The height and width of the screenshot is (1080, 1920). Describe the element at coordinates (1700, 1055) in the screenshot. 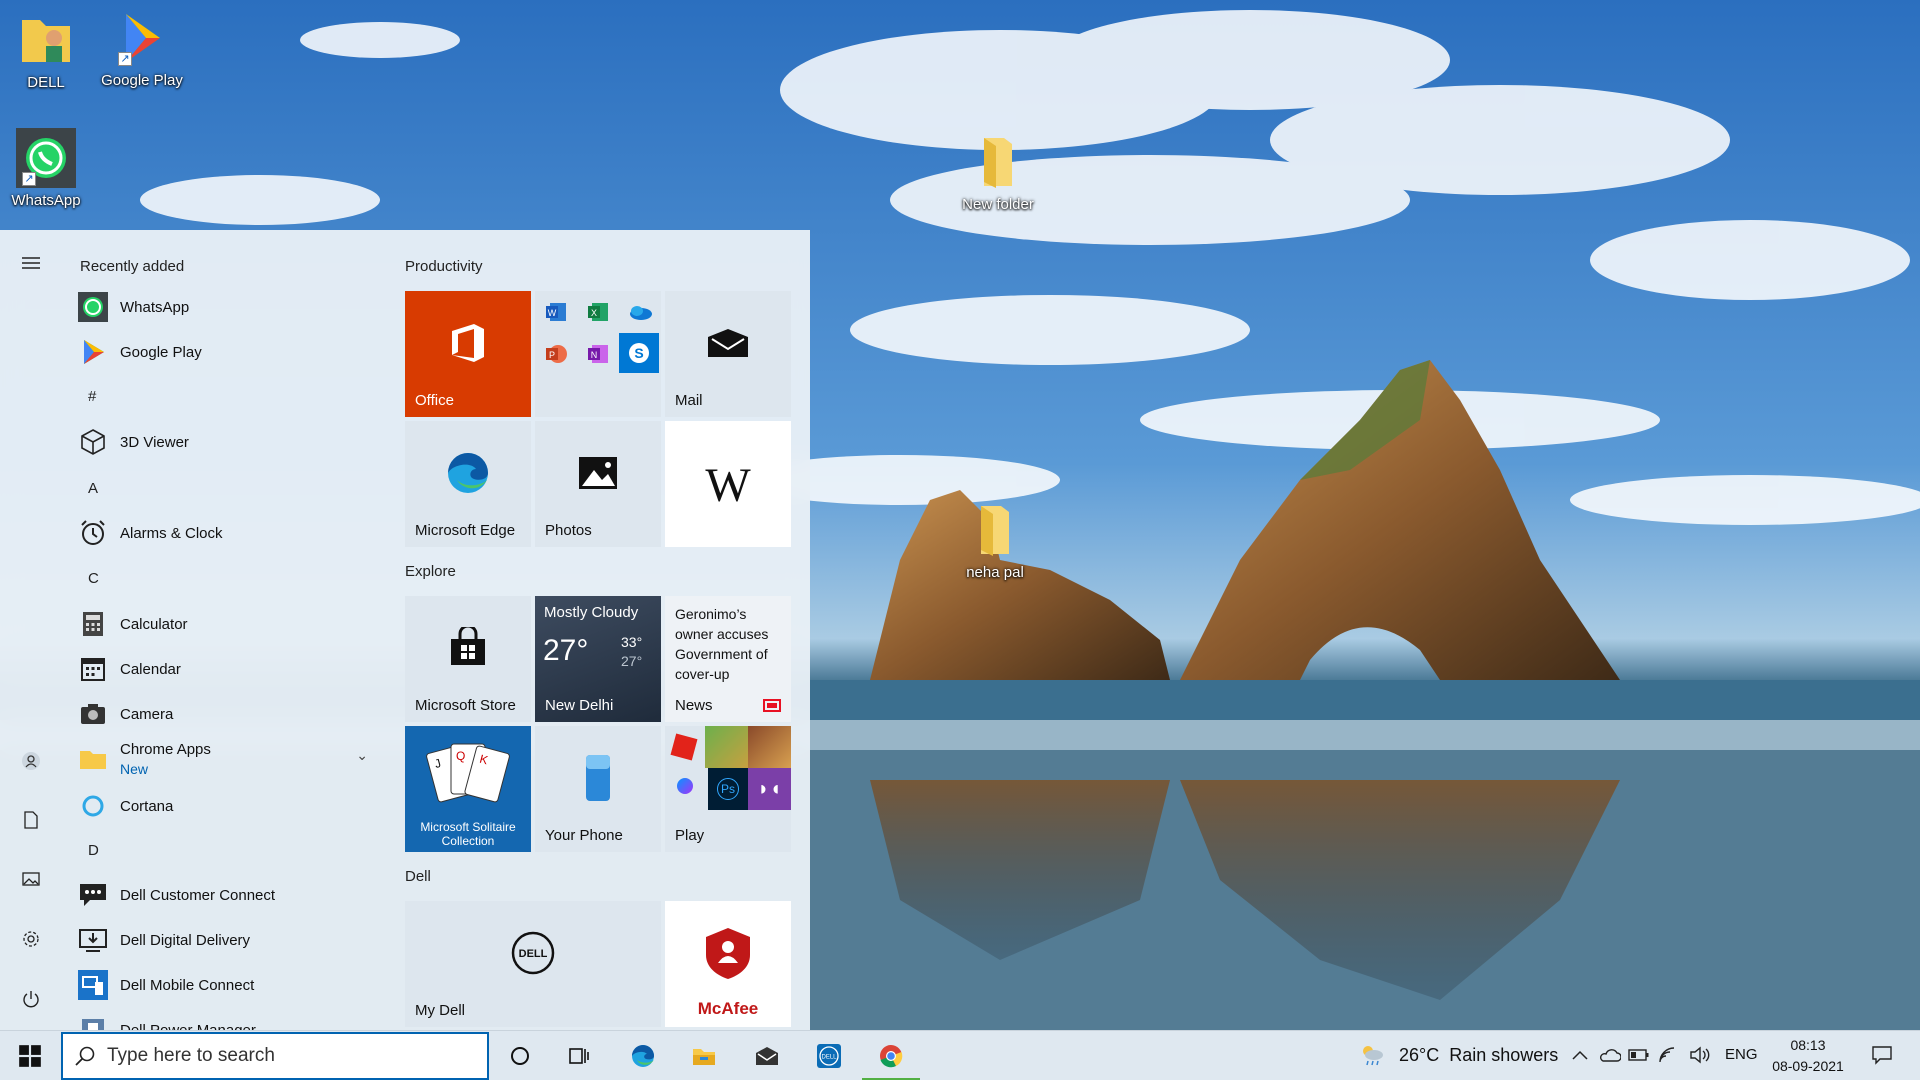

I see `volume-icon` at that location.